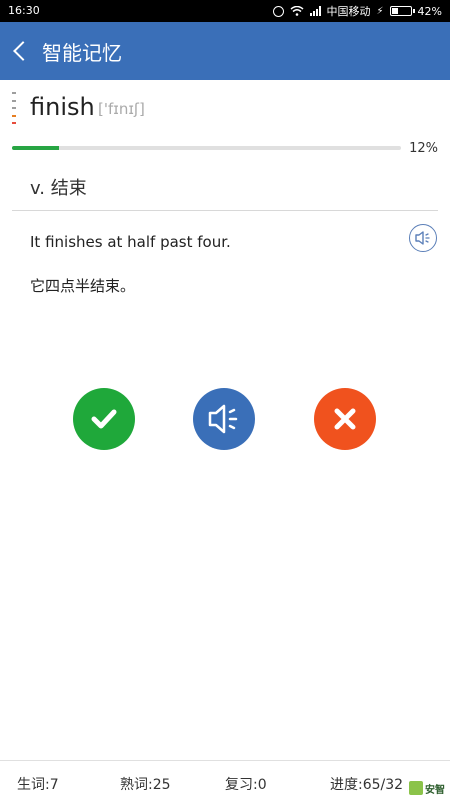 Image resolution: width=450 pixels, height=800 pixels. I want to click on watermark-logo: 安智, so click(428, 788).